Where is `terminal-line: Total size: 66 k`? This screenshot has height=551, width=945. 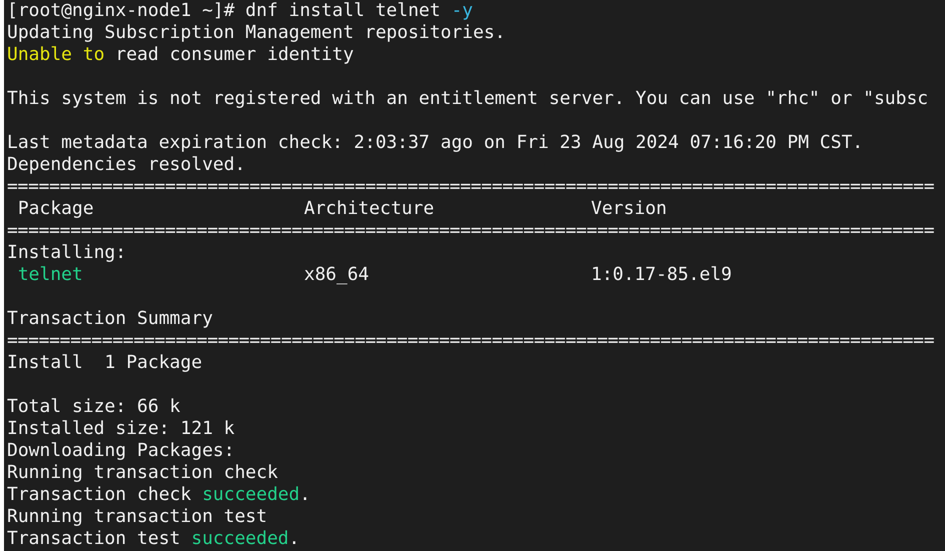
terminal-line: Total size: 66 k is located at coordinates (93, 407).